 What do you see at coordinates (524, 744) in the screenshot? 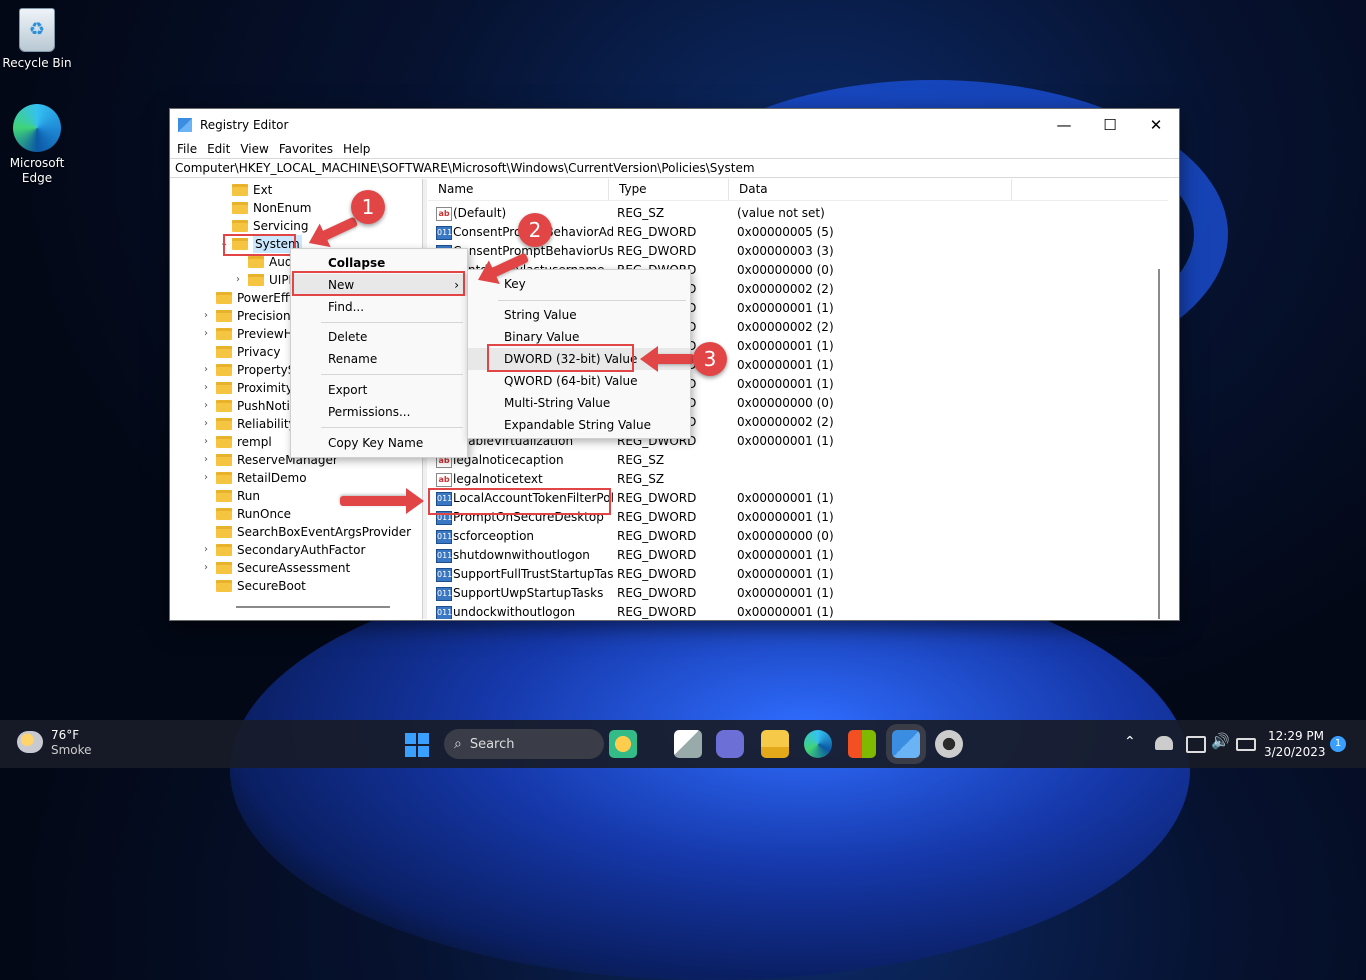
I see `taskbar-search: ⌕ Search` at bounding box center [524, 744].